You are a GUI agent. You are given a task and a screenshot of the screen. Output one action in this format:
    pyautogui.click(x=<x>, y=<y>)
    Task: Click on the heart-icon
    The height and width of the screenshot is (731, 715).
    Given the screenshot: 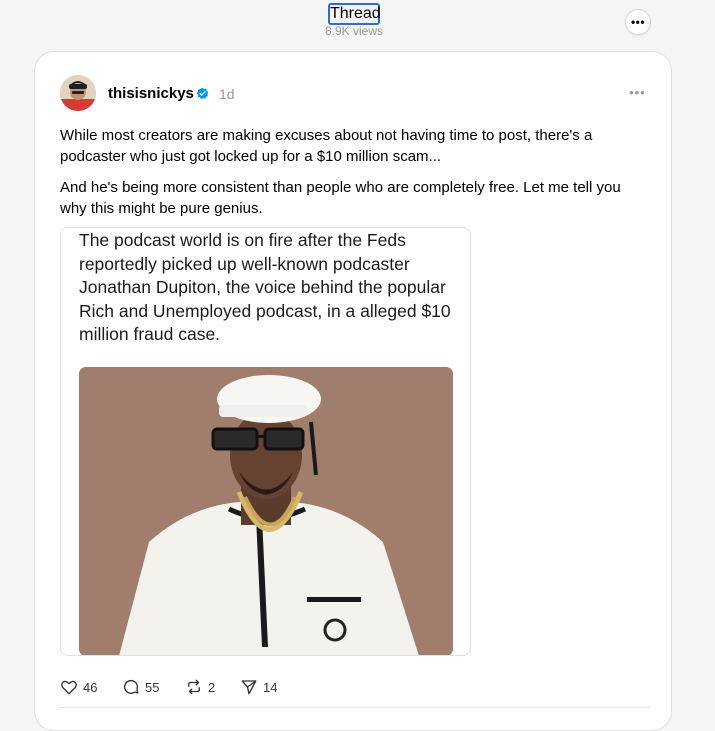 What is the action you would take?
    pyautogui.click(x=69, y=687)
    